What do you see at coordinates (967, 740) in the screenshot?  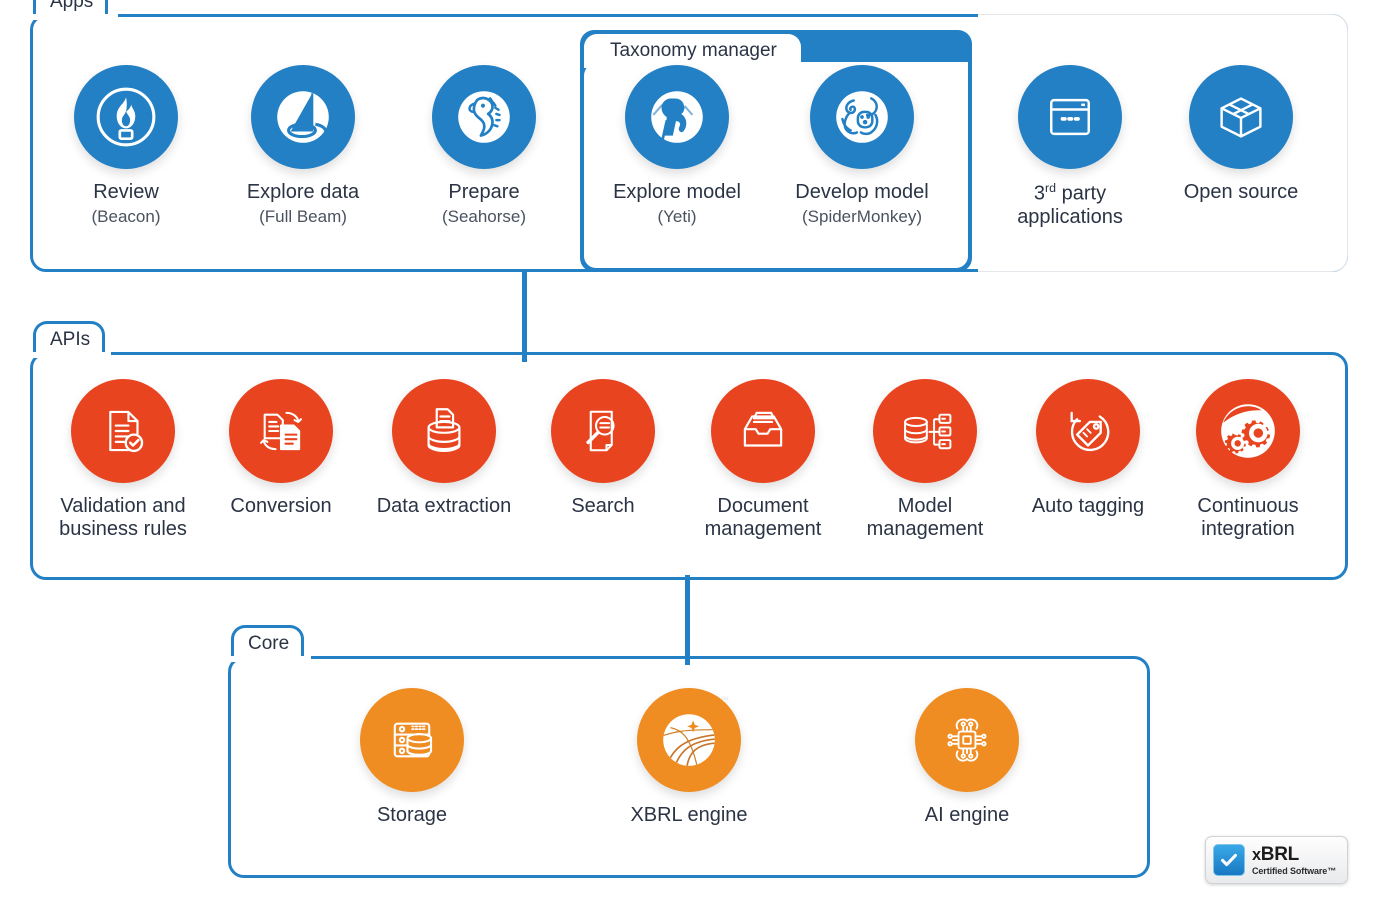 I see `ai-chip-icon` at bounding box center [967, 740].